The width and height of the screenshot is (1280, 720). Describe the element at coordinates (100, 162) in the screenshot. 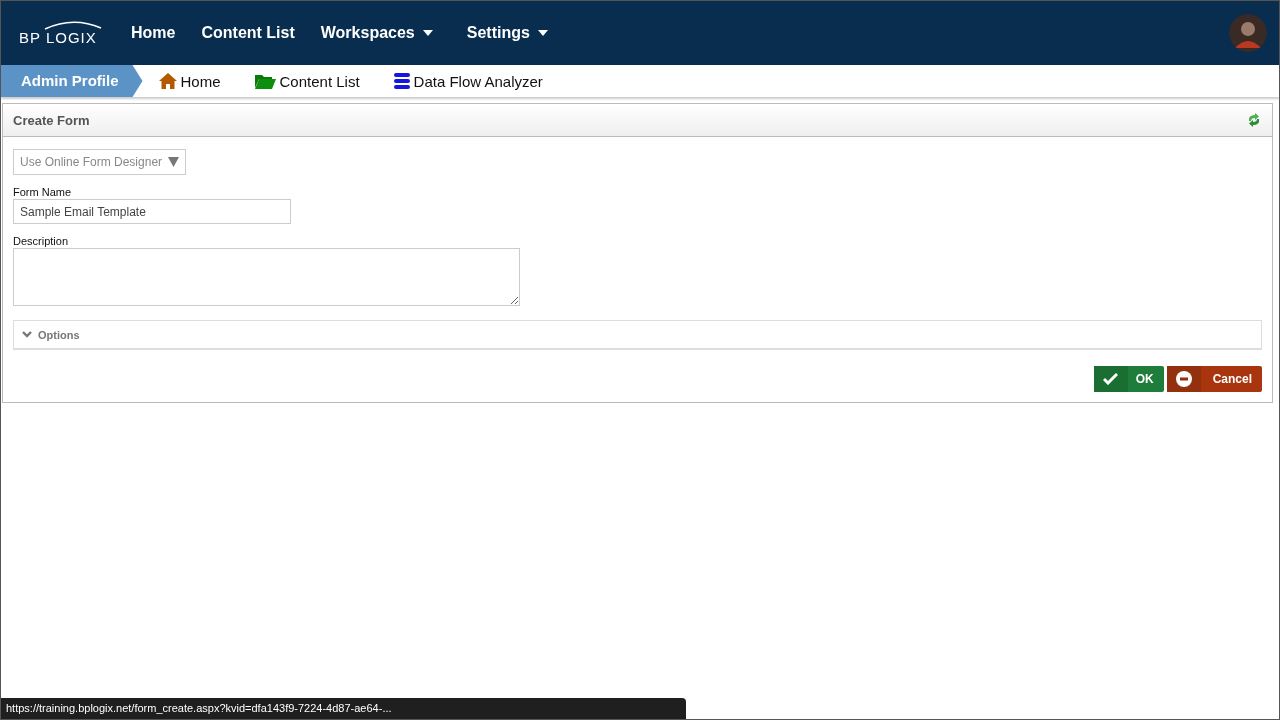

I see `designer-select: Use Online Form Designer` at that location.